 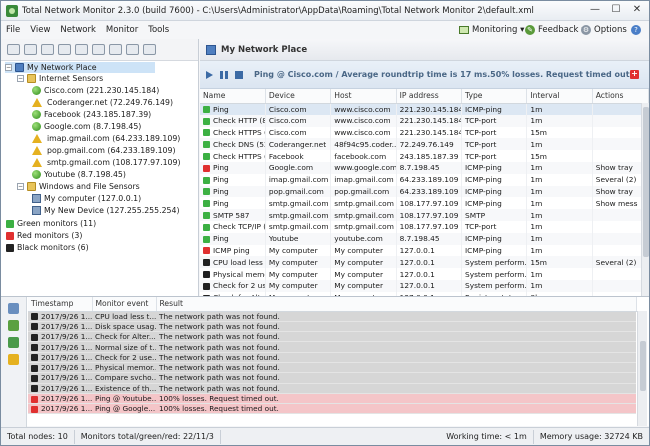 I want to click on col-interval: Interval, so click(x=559, y=96).